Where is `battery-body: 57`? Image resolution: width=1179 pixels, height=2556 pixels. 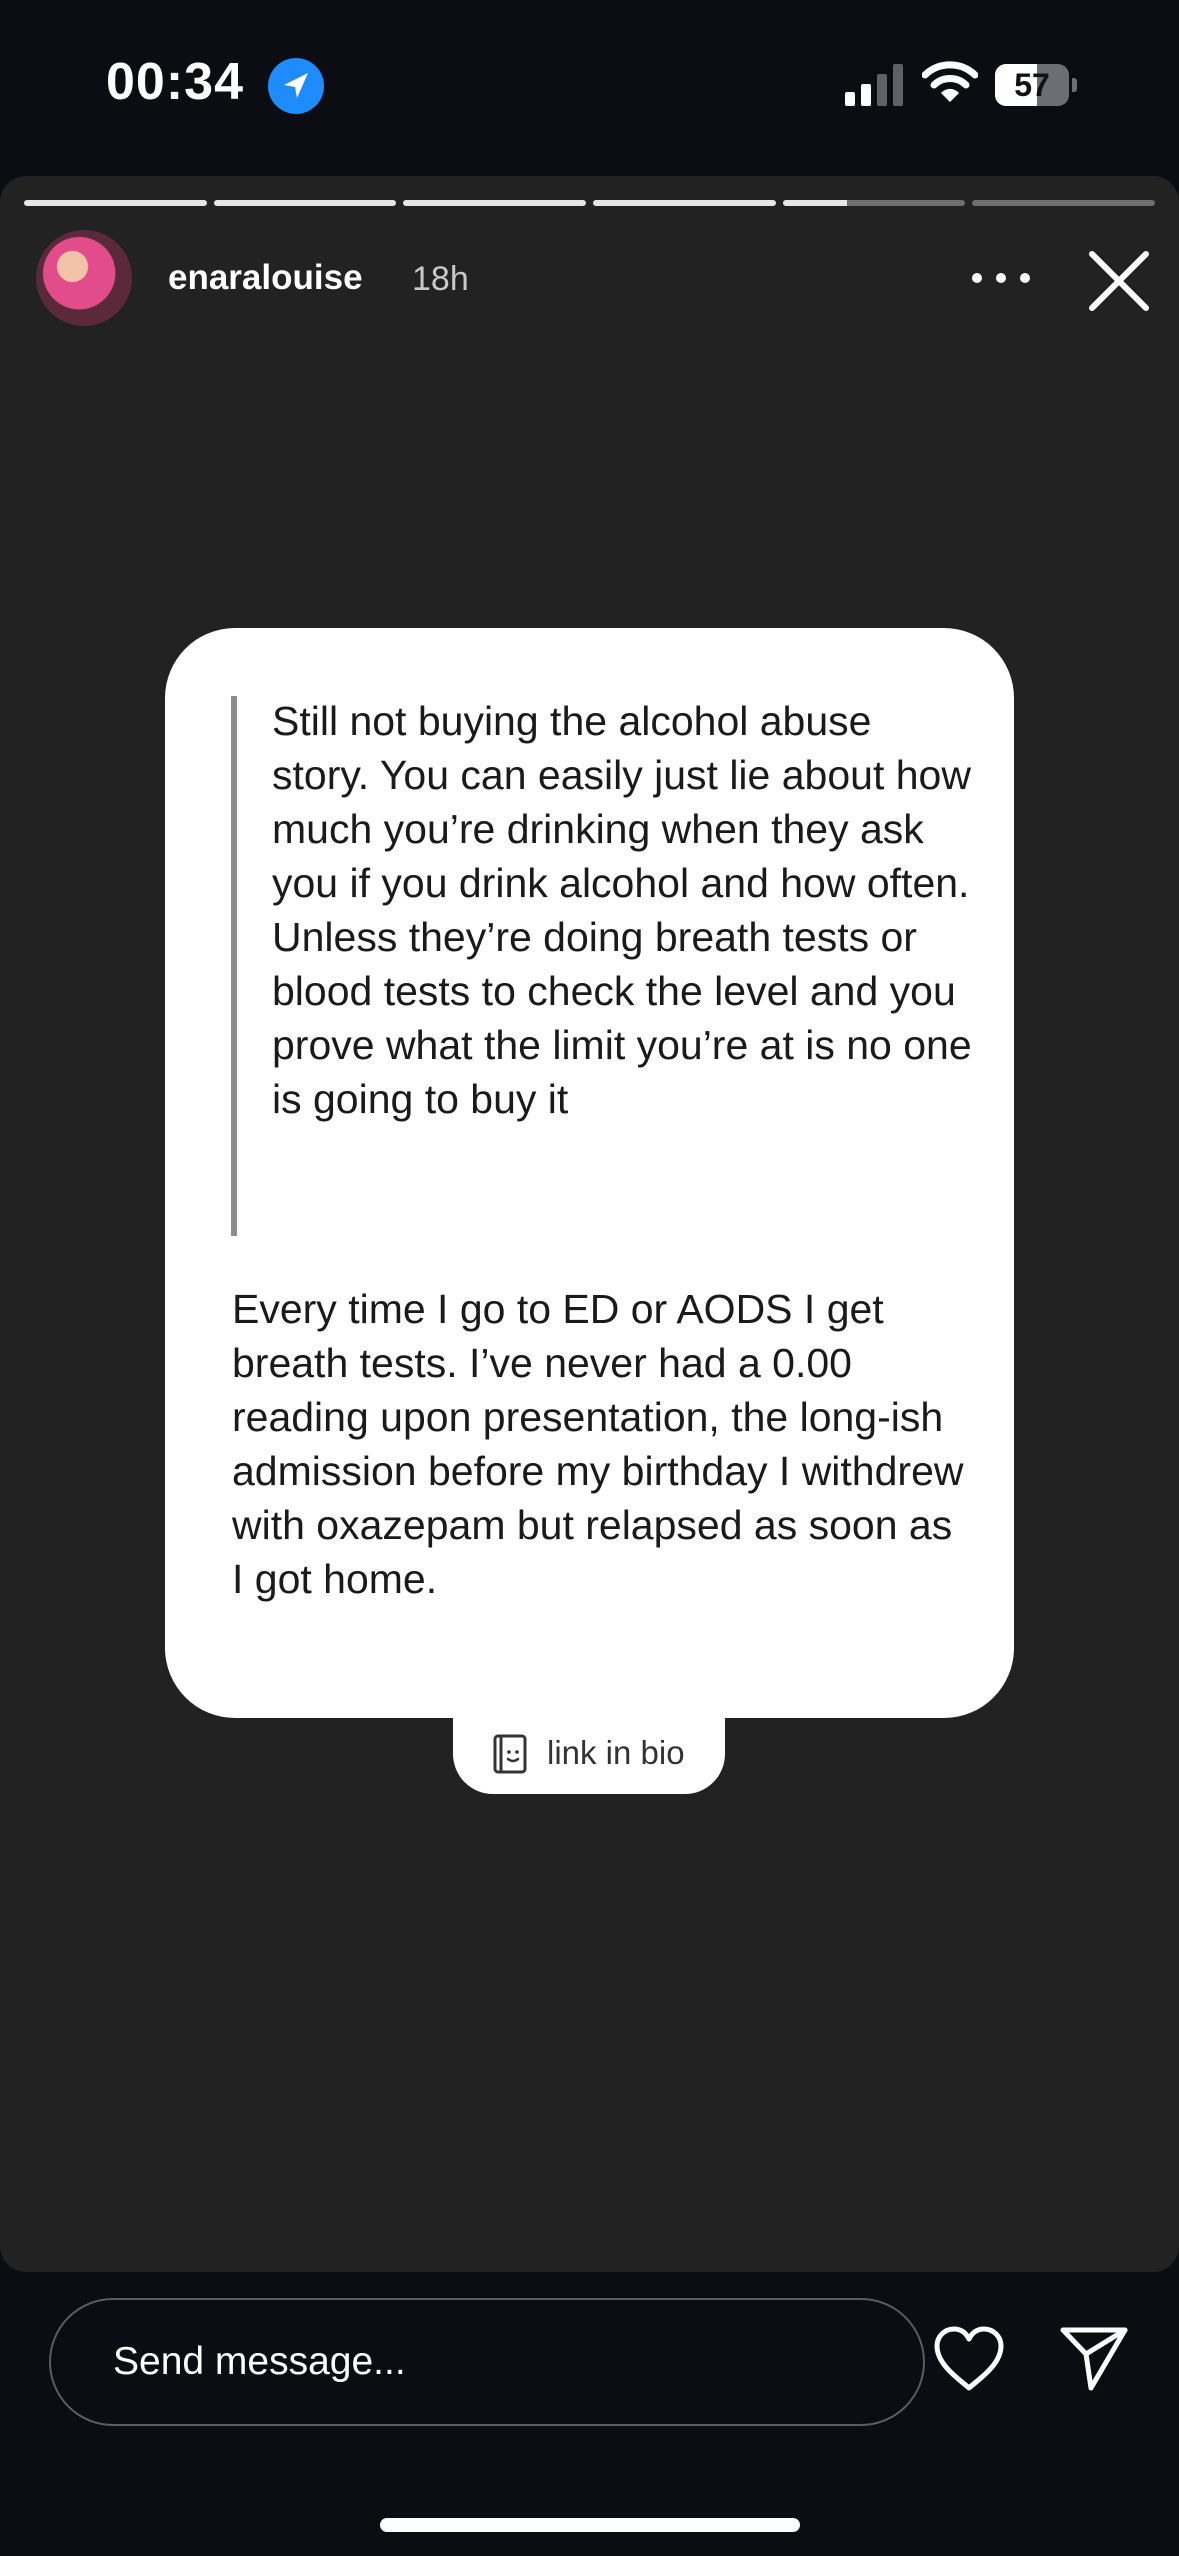
battery-body: 57 is located at coordinates (1032, 85).